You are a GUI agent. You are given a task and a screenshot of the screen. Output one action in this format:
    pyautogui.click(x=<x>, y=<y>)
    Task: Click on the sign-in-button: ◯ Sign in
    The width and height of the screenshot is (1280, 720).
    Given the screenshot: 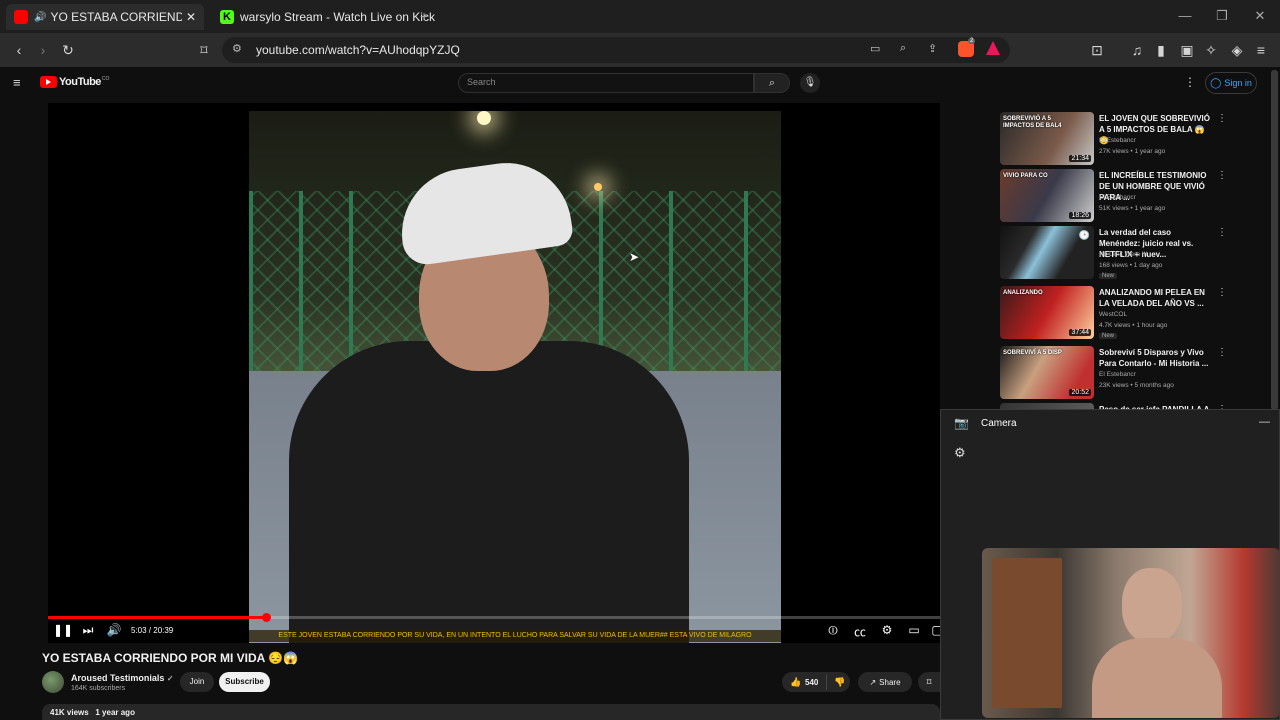 What is the action you would take?
    pyautogui.click(x=1231, y=83)
    